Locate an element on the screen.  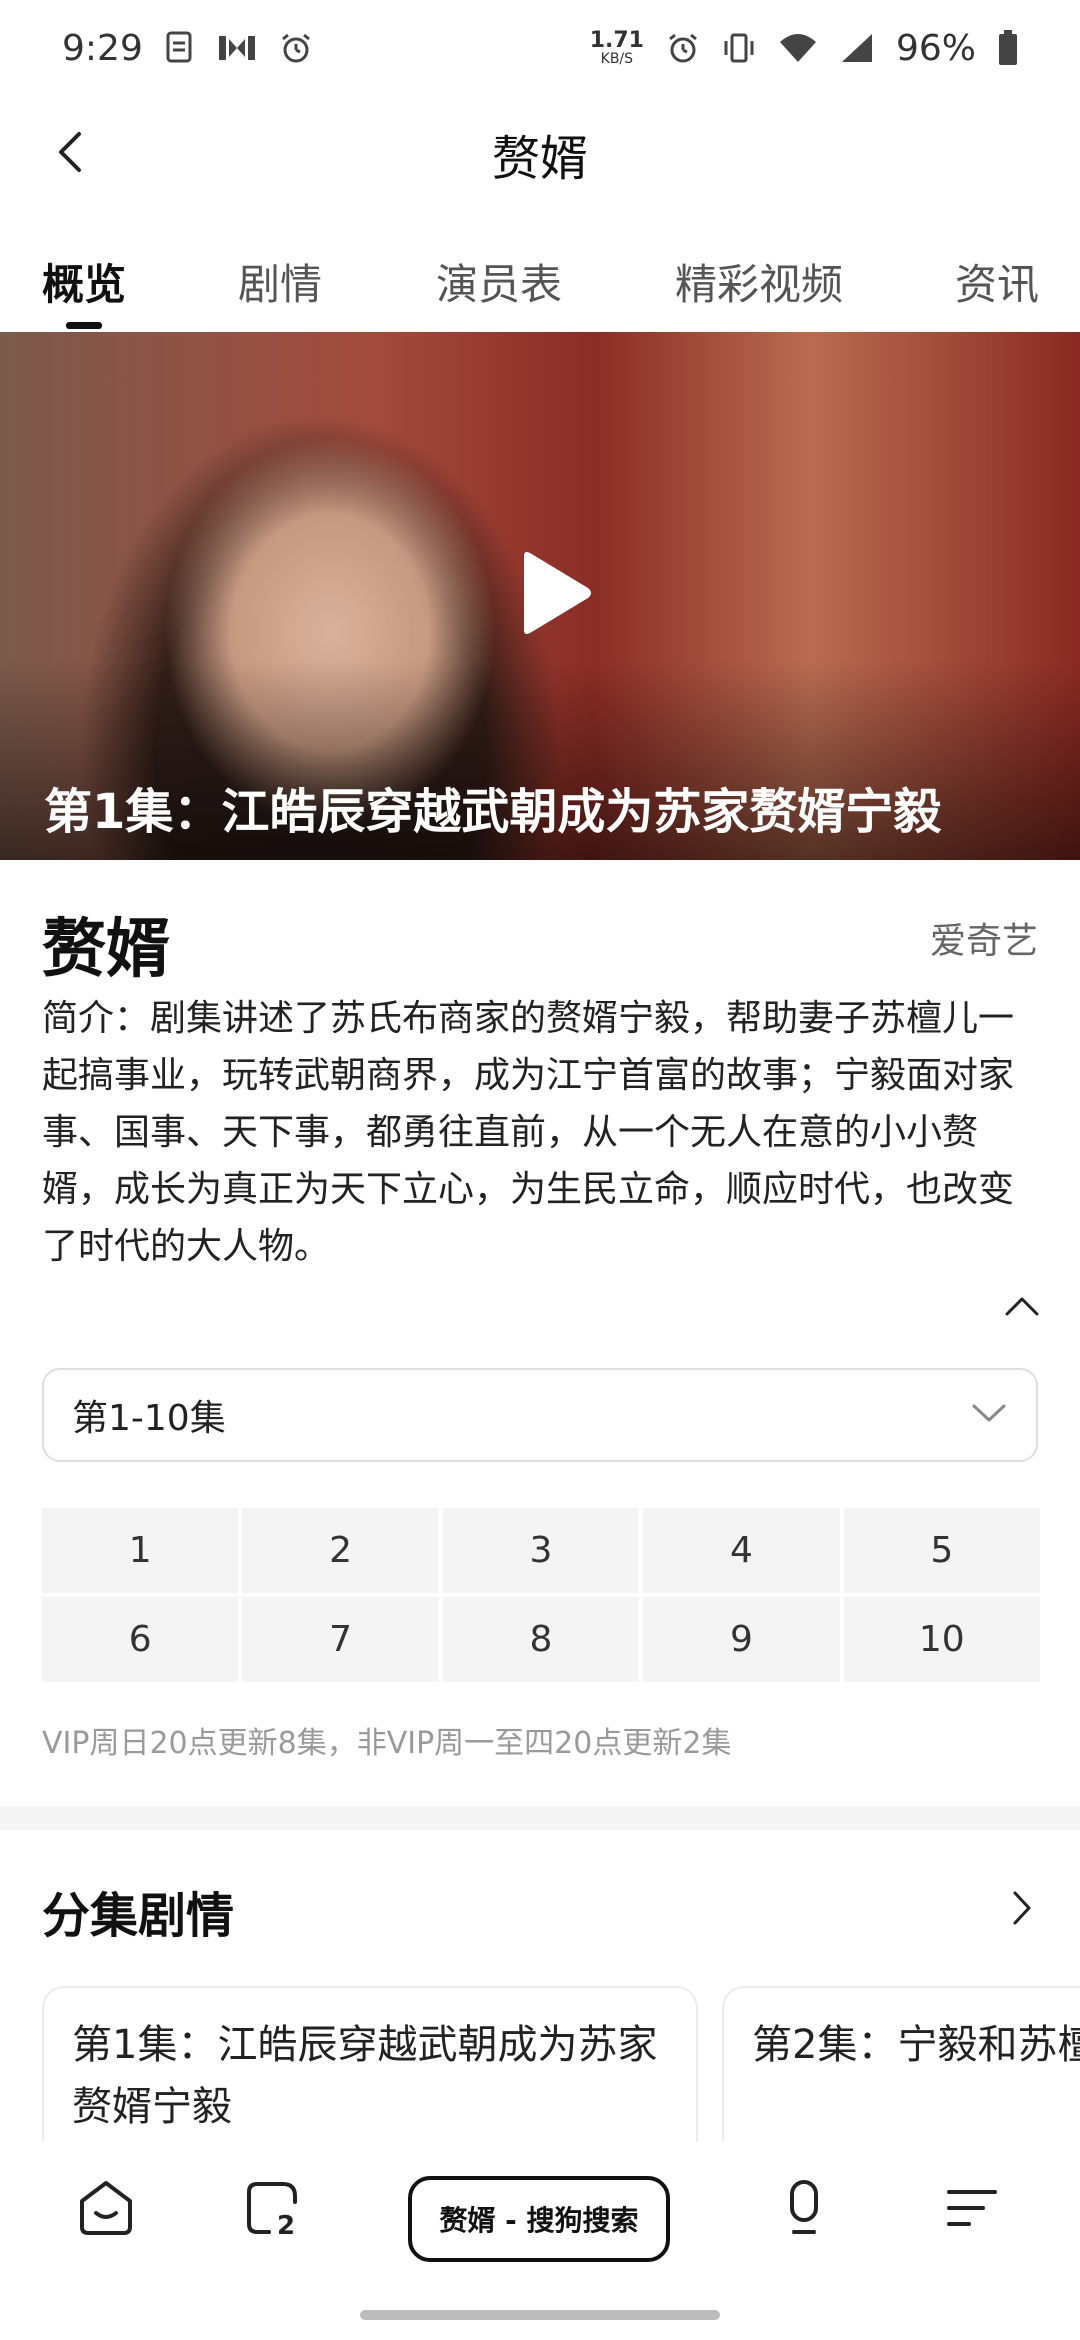
status-right: 1.71 KB/S 96% is located at coordinates (804, 48).